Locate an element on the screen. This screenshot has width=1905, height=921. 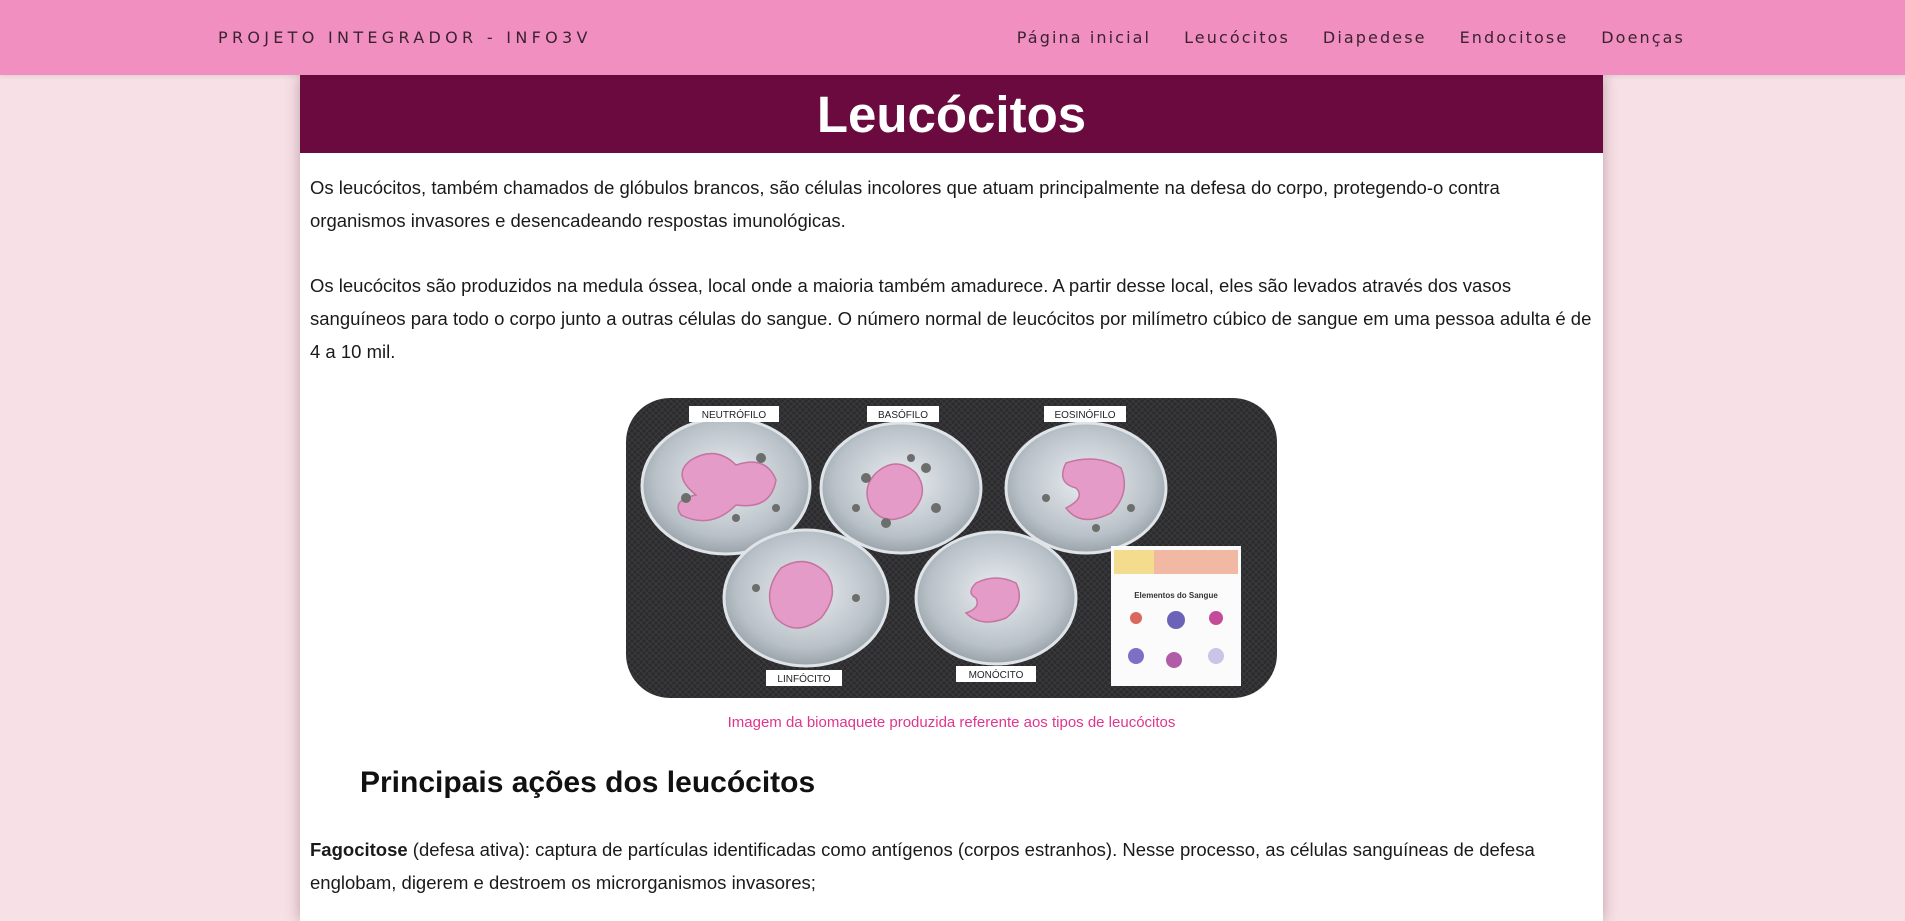
site-brand: PROJETO INTEGRADOR - INFO3V is located at coordinates (405, 37).